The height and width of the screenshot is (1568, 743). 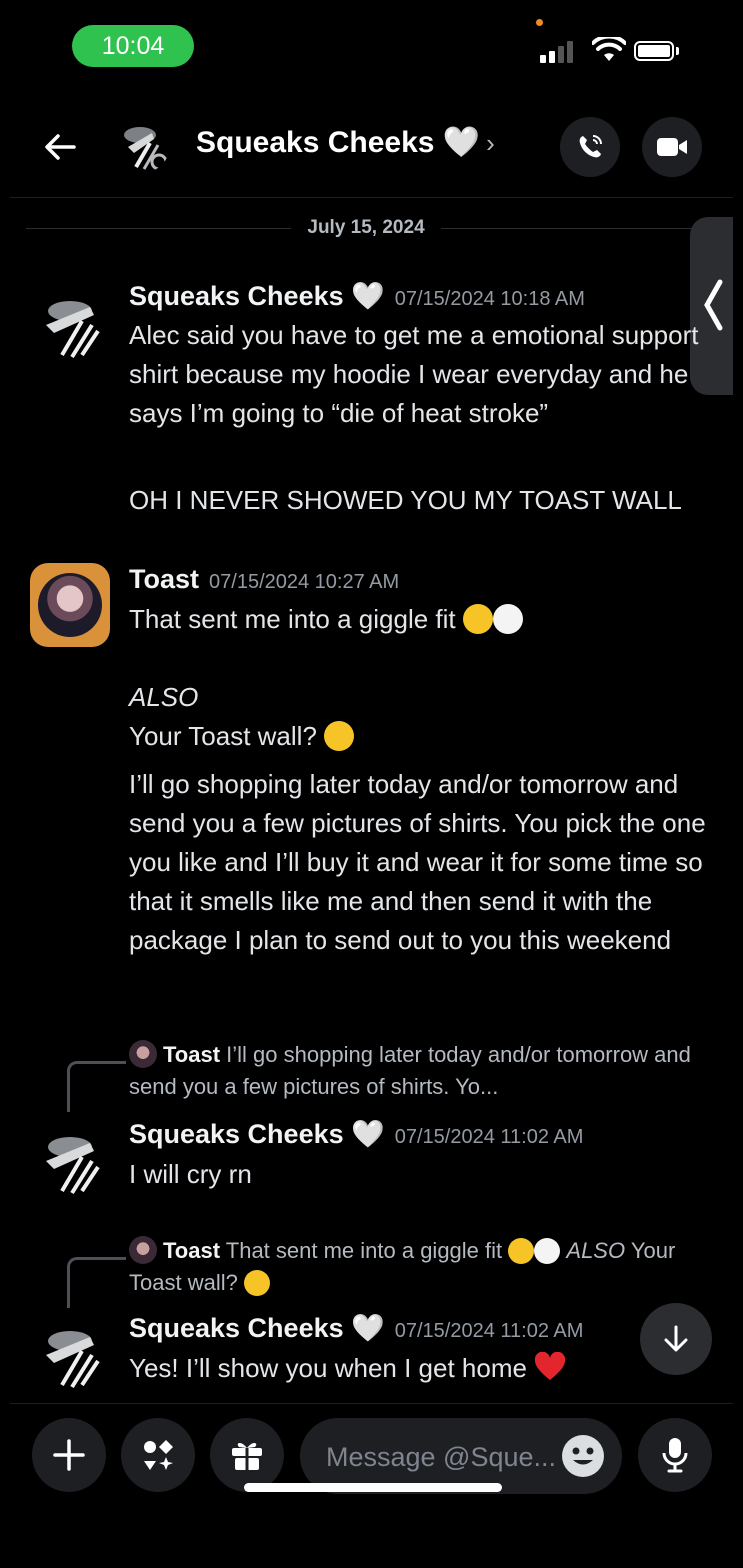 I want to click on apps-button, so click(x=158, y=1455).